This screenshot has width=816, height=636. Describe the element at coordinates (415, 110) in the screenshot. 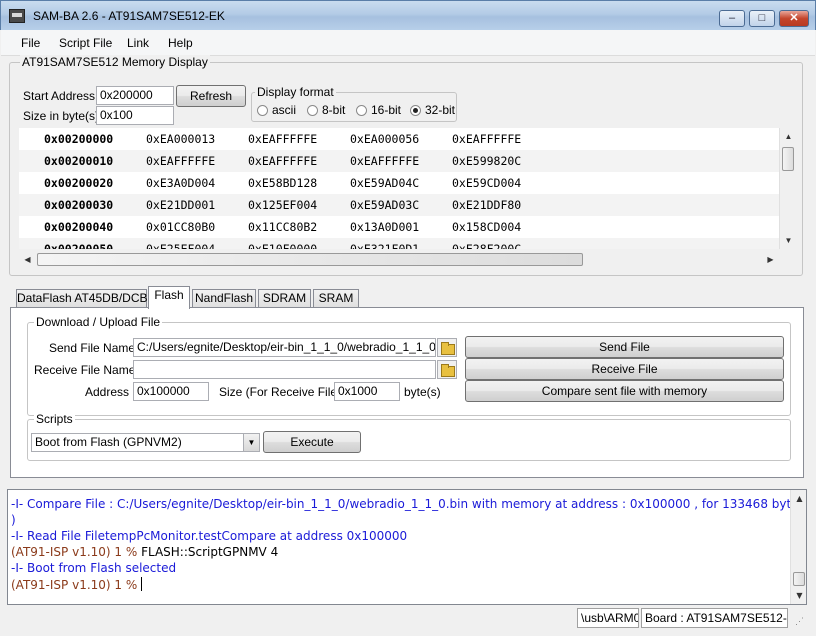

I see `radio-selected-icon` at that location.